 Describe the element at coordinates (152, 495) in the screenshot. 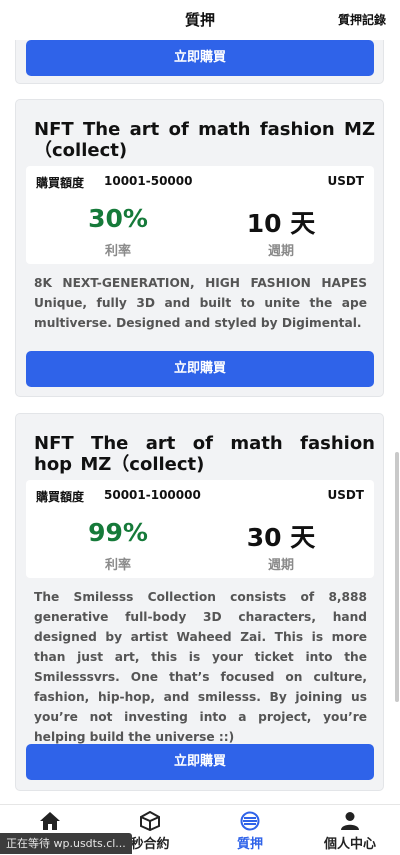

I see `amount-value: 50001-100000` at that location.